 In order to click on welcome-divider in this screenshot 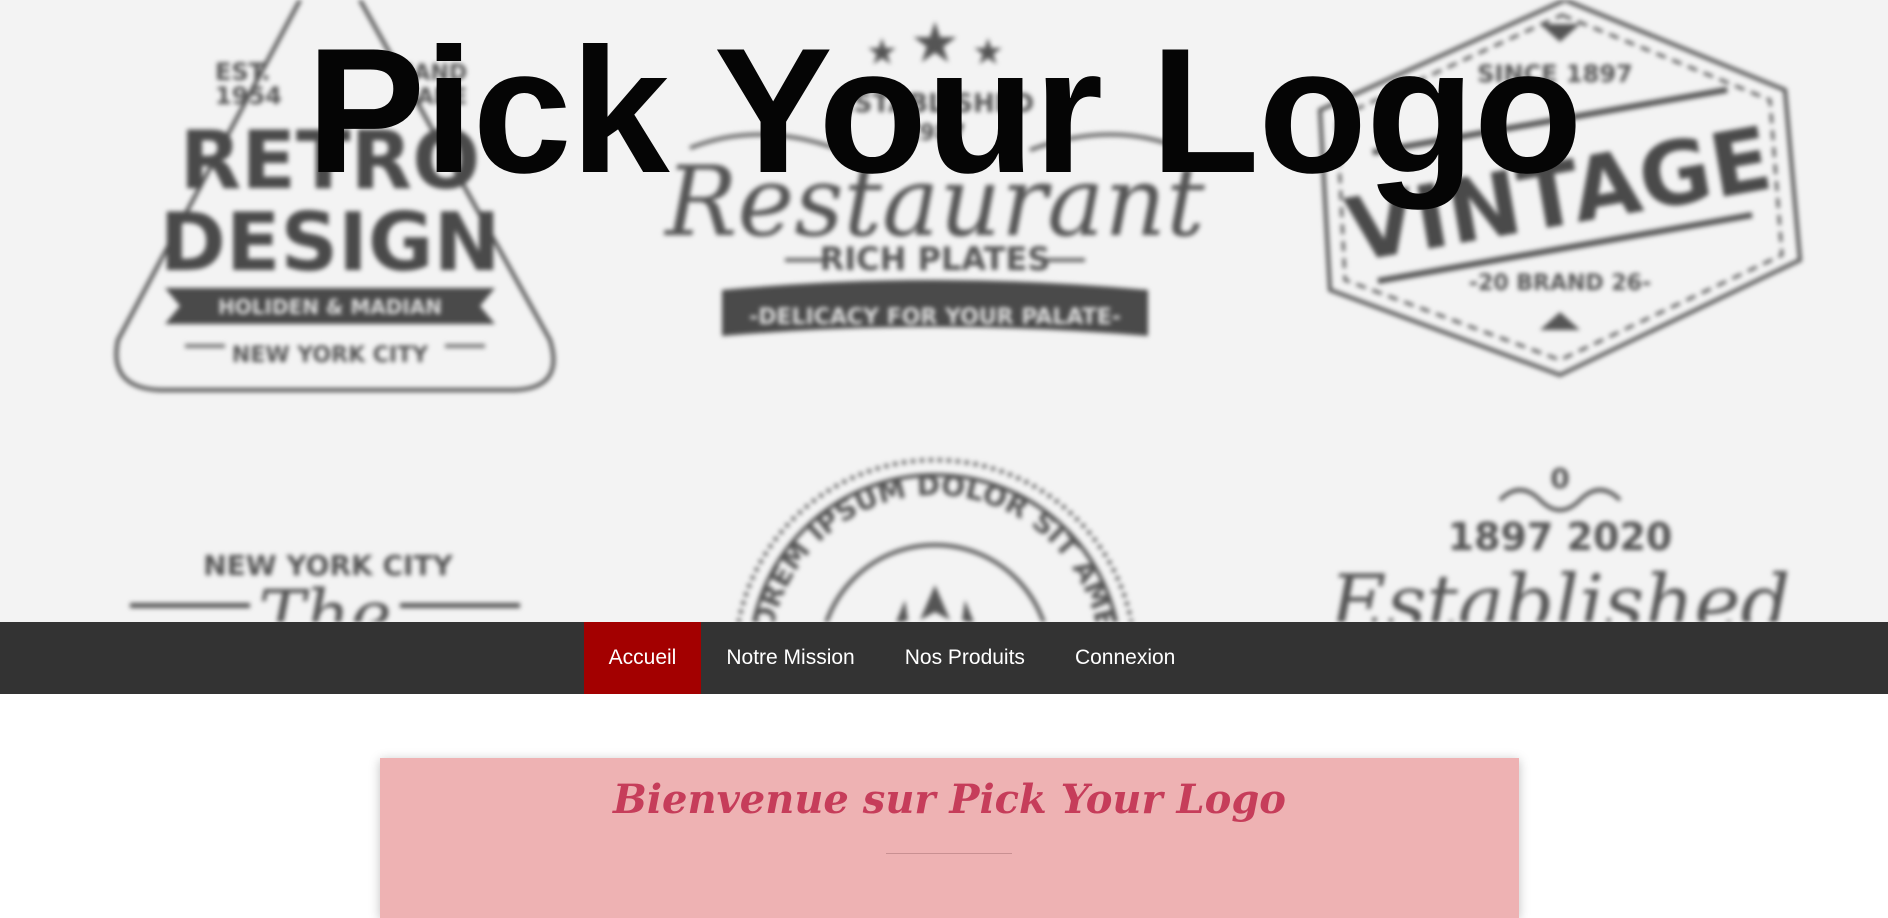, I will do `click(949, 853)`.